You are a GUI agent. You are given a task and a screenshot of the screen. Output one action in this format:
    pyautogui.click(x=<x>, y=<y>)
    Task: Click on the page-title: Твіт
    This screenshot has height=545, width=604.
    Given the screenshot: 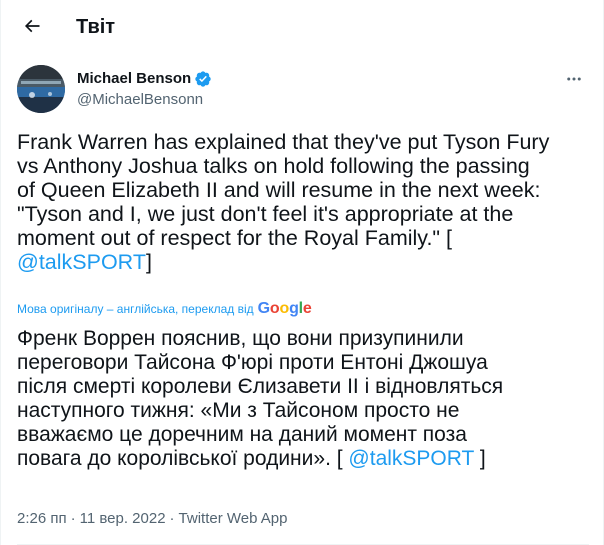 What is the action you would take?
    pyautogui.click(x=96, y=27)
    